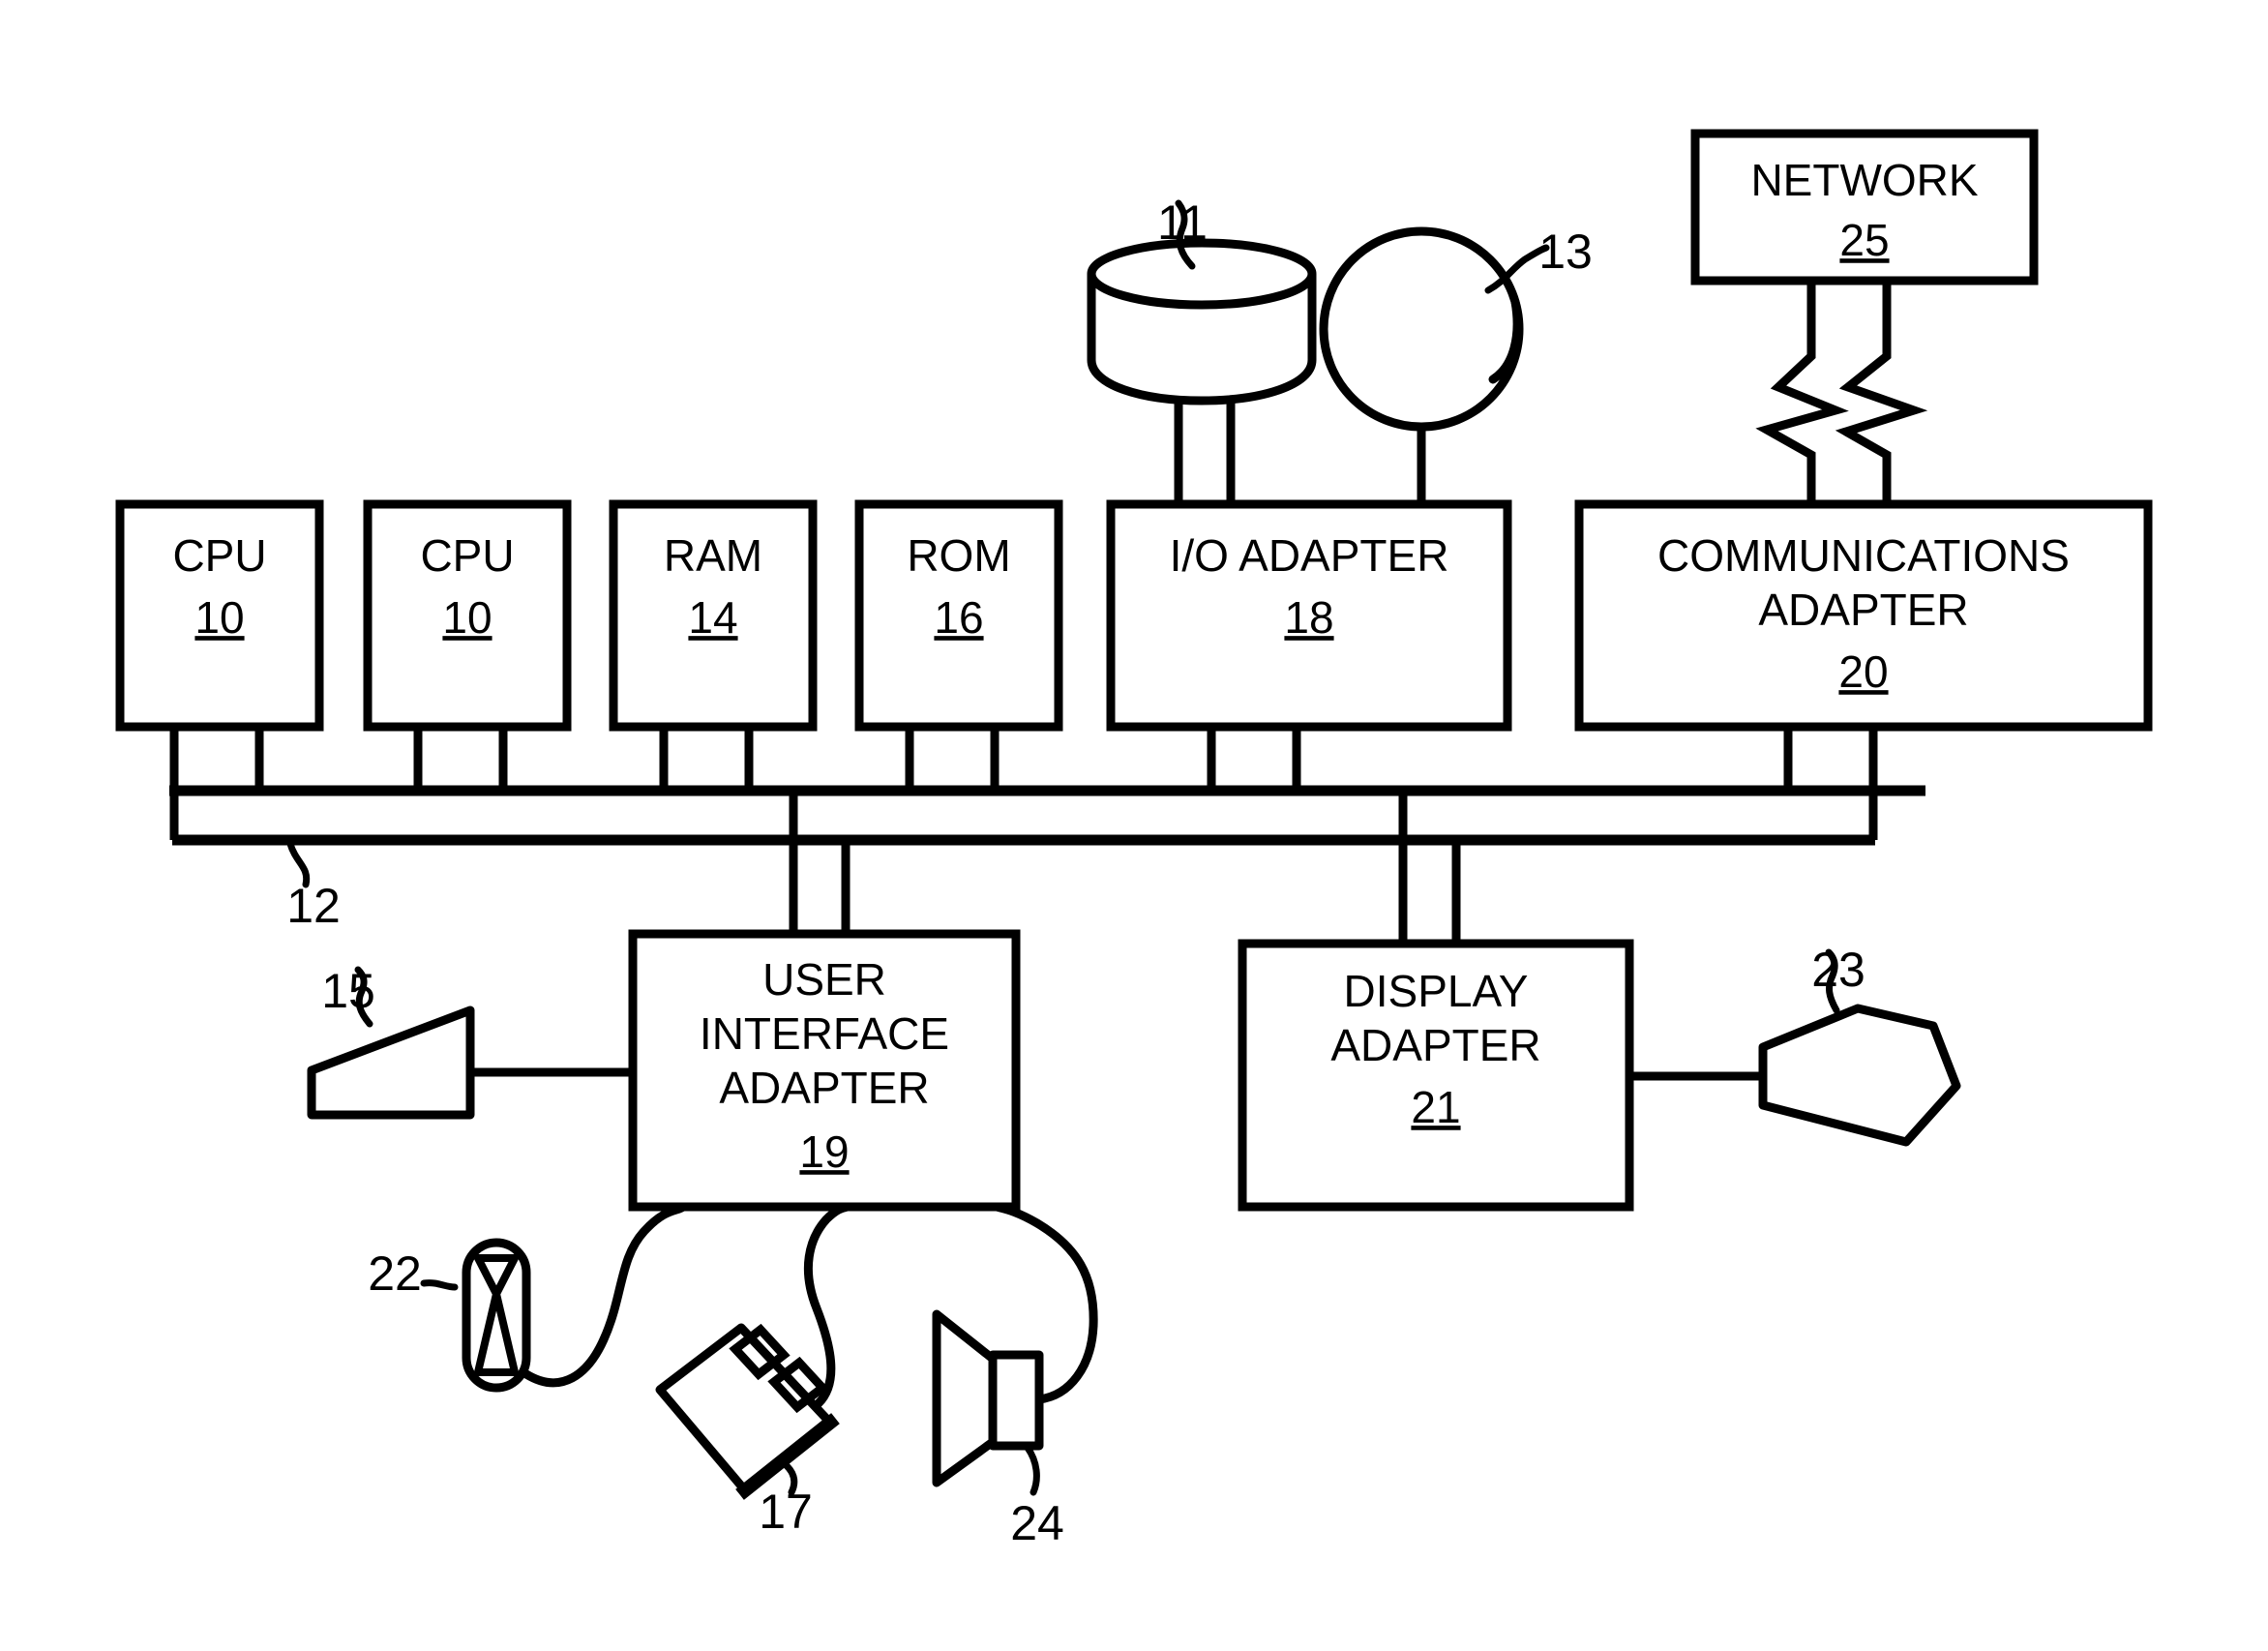 The width and height of the screenshot is (2268, 1651). What do you see at coordinates (1182, 223) in the screenshot?
I see `callout-11: 11` at bounding box center [1182, 223].